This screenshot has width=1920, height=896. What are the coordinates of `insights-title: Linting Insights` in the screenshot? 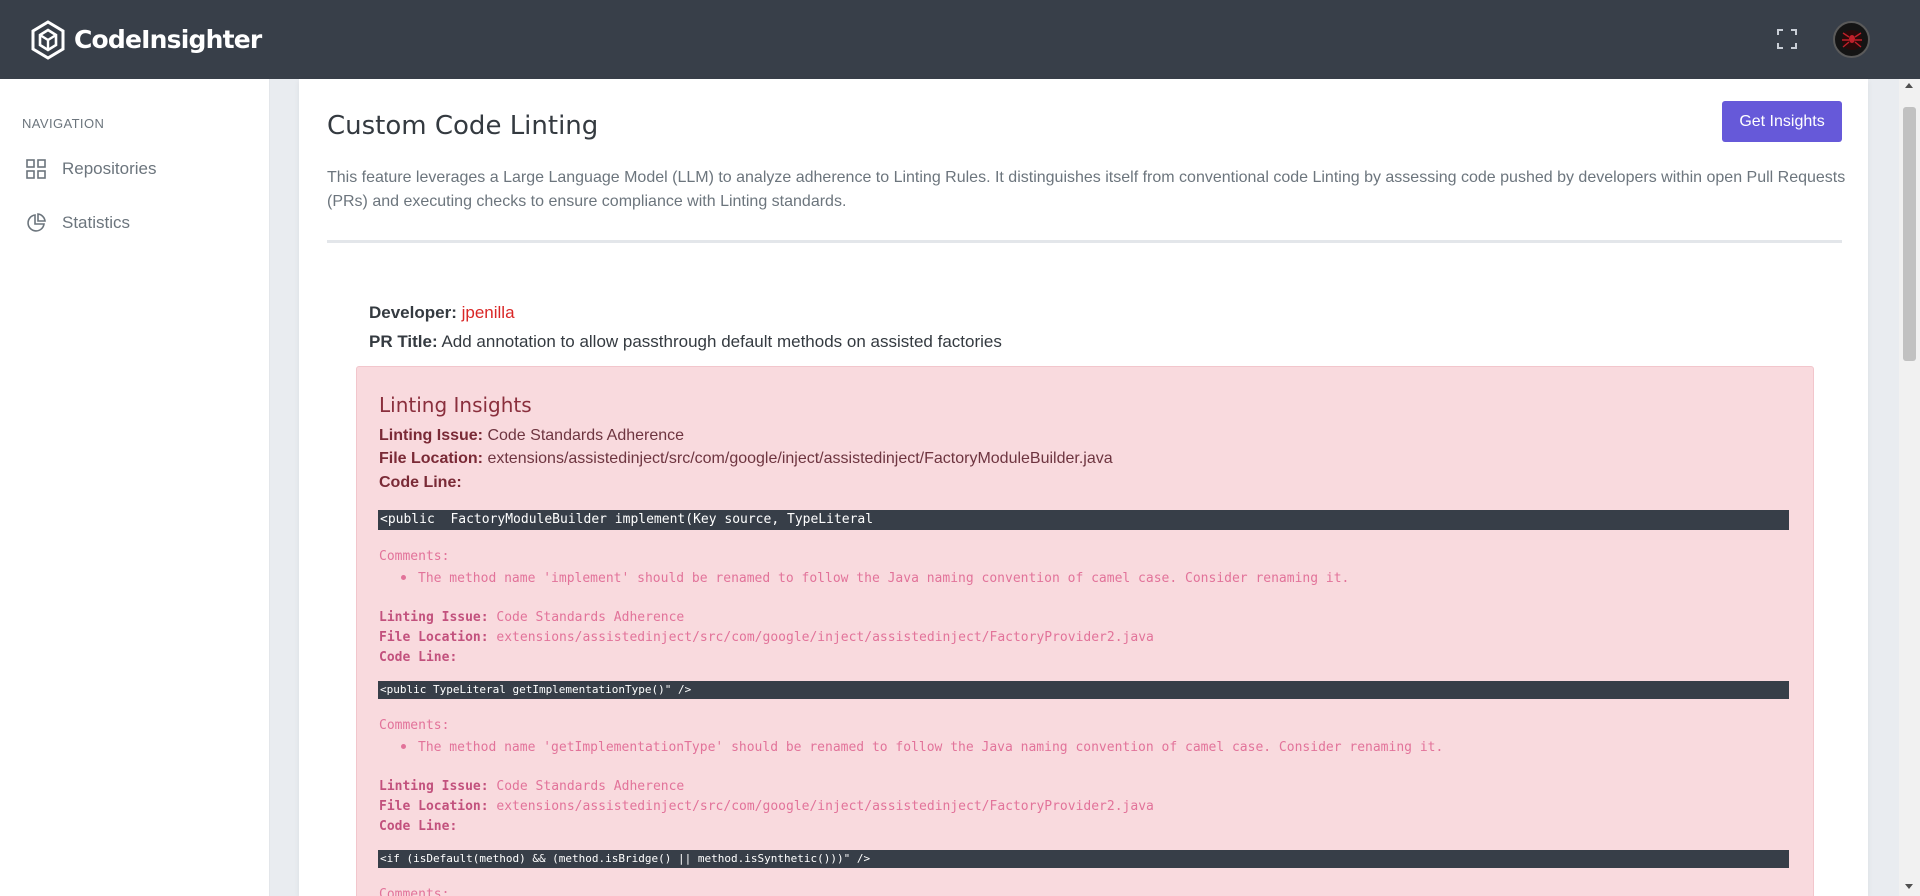 It's located at (455, 405).